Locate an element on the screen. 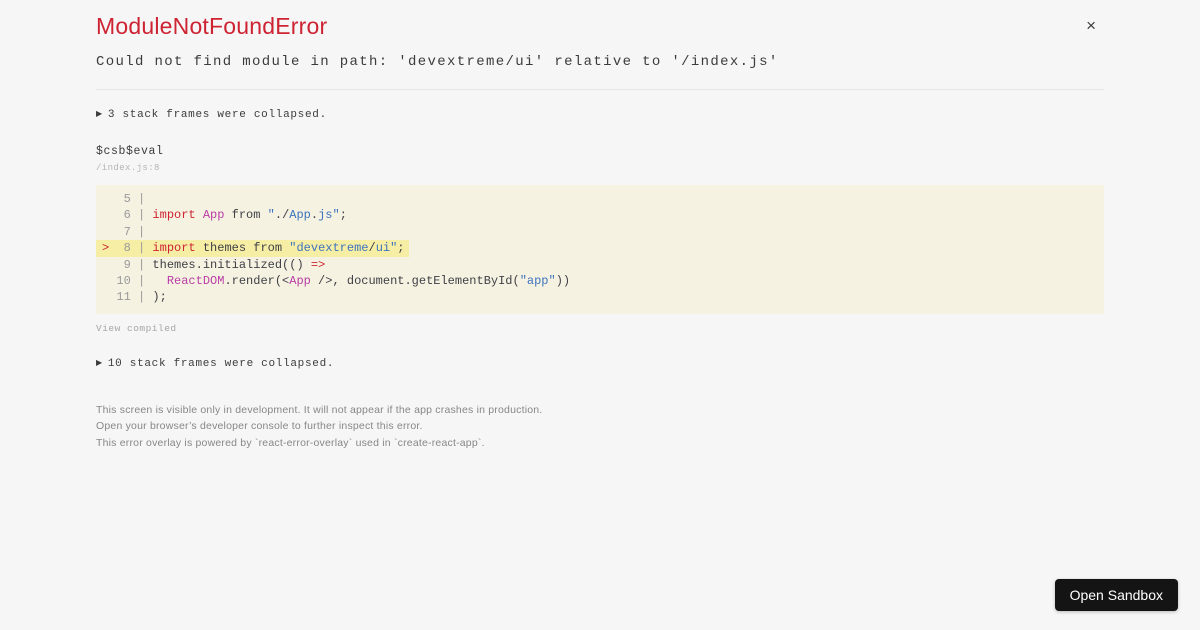  error-overlay-header: ModuleNotFoundError × is located at coordinates (600, 26).